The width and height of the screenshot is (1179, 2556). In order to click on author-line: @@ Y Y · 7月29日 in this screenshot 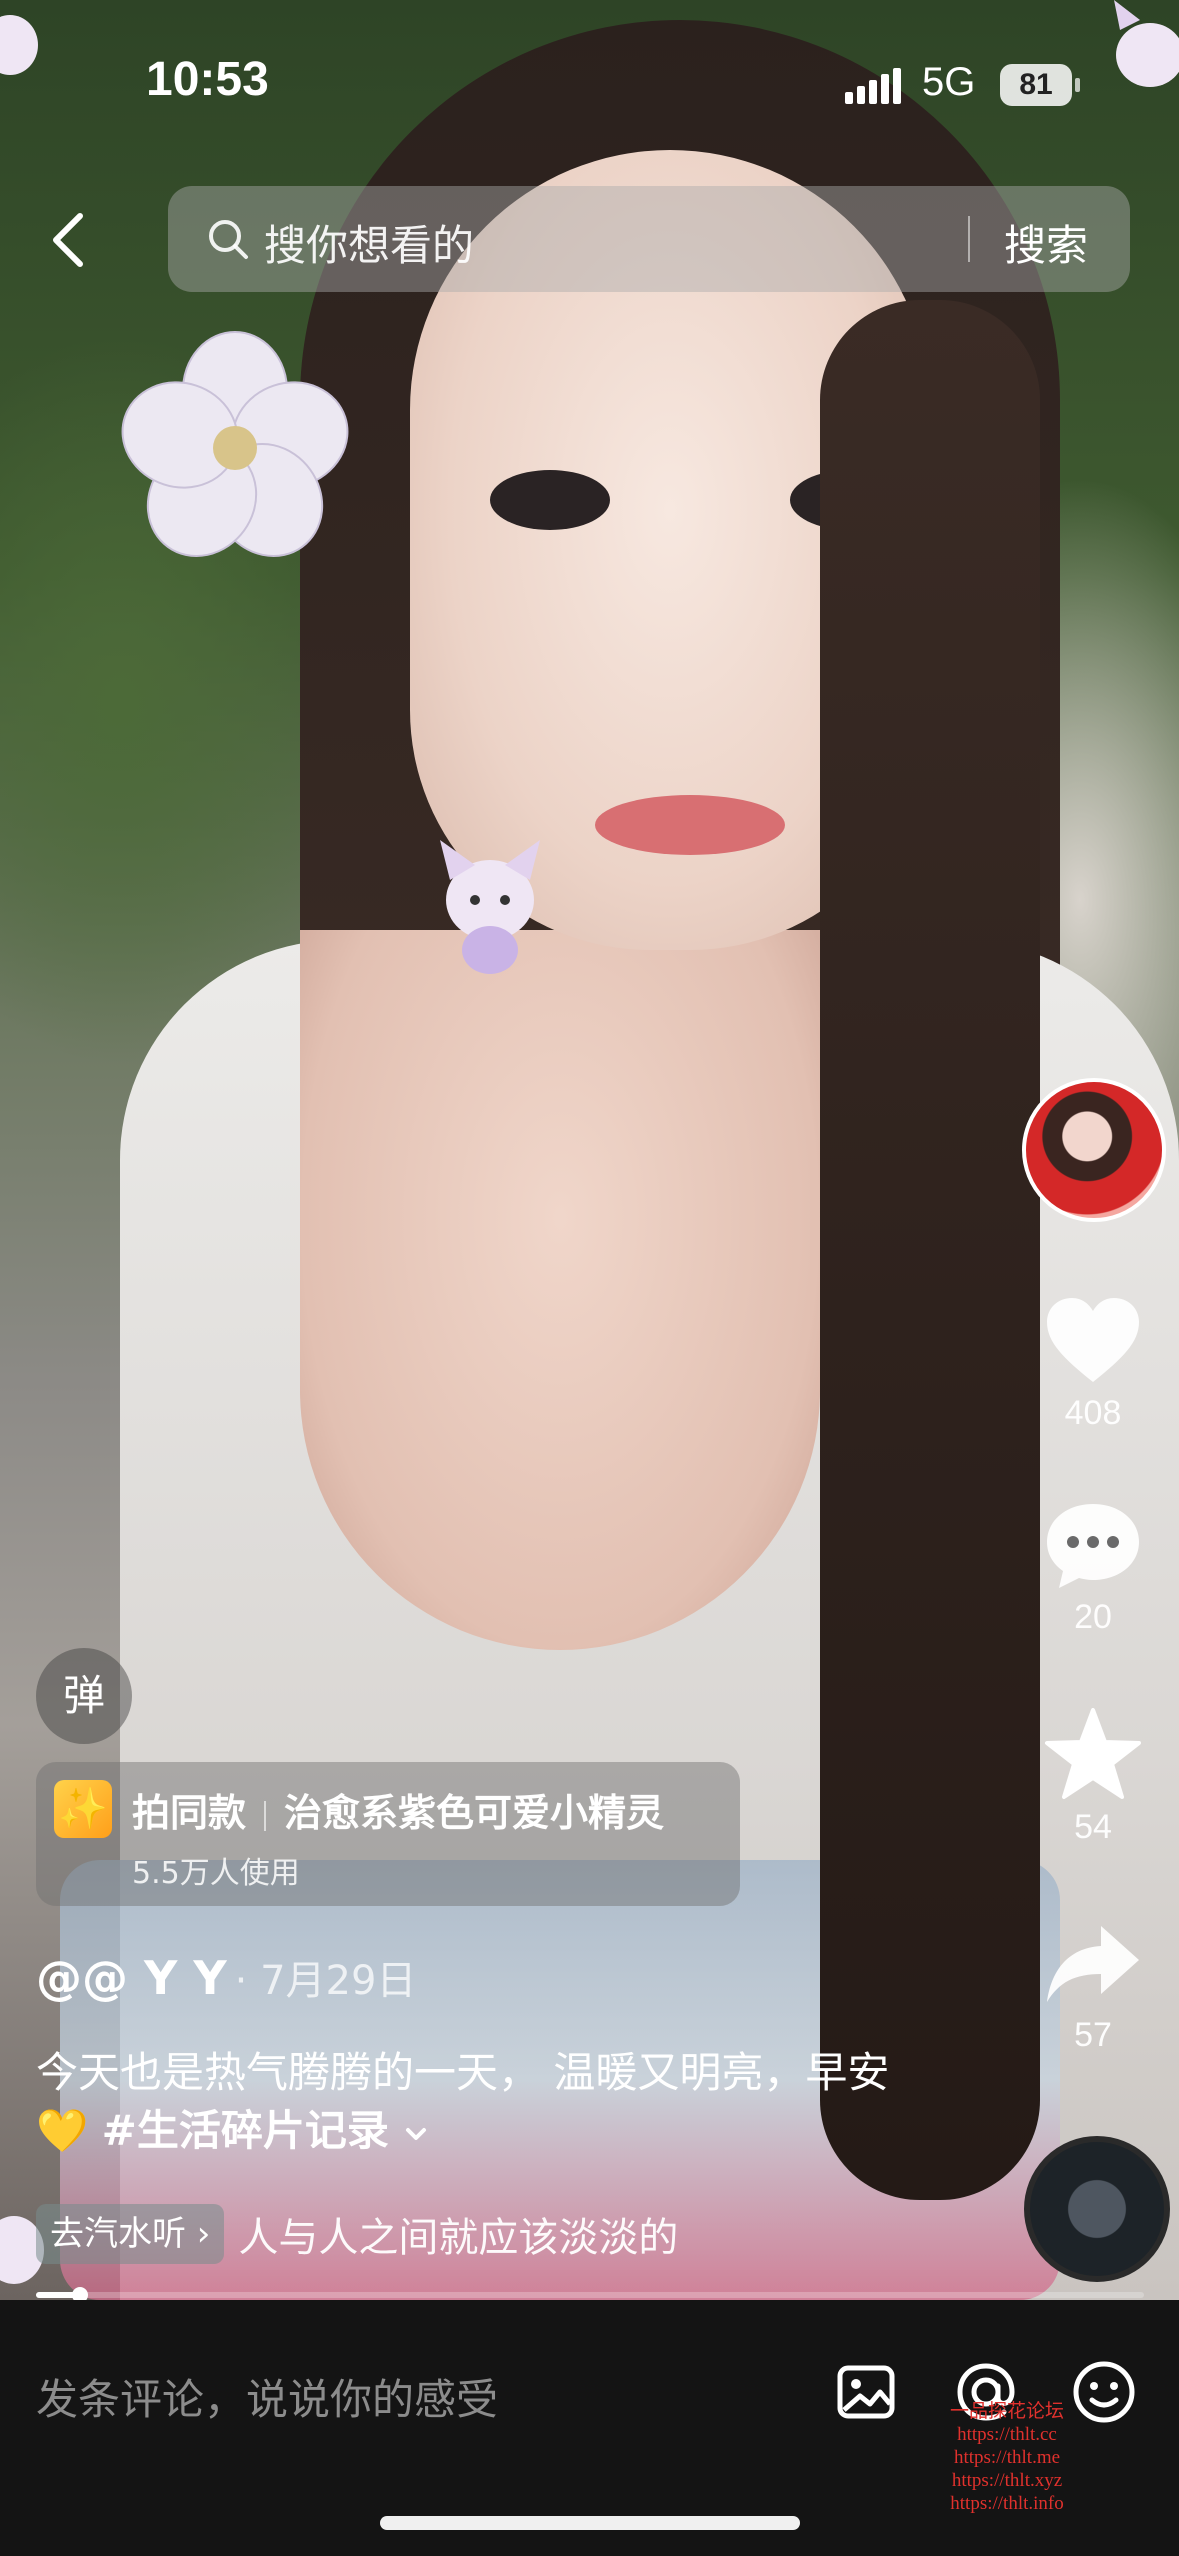, I will do `click(226, 1977)`.